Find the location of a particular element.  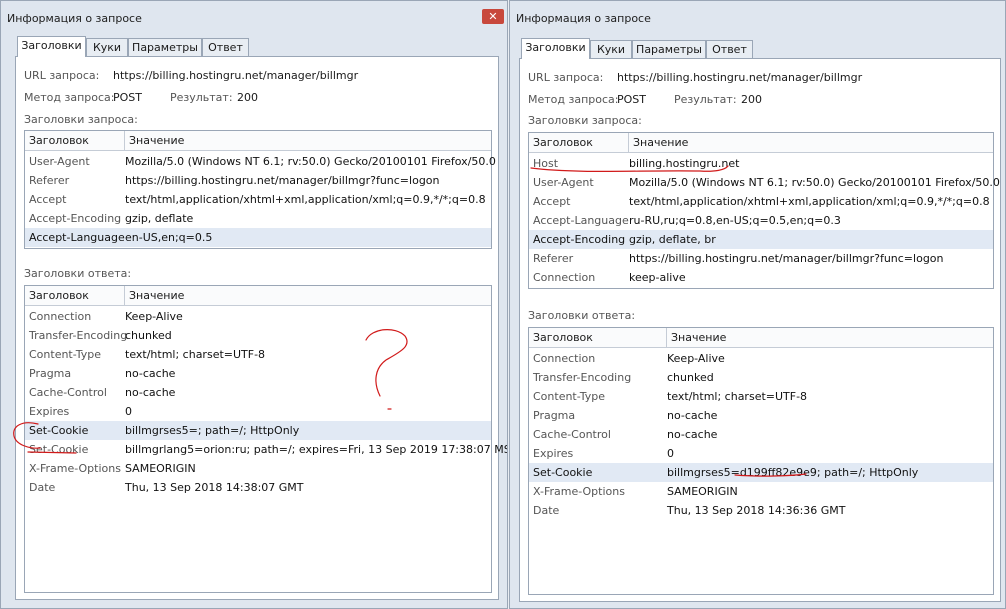

title-bar: Информация о запросе is located at coordinates (757, 15).